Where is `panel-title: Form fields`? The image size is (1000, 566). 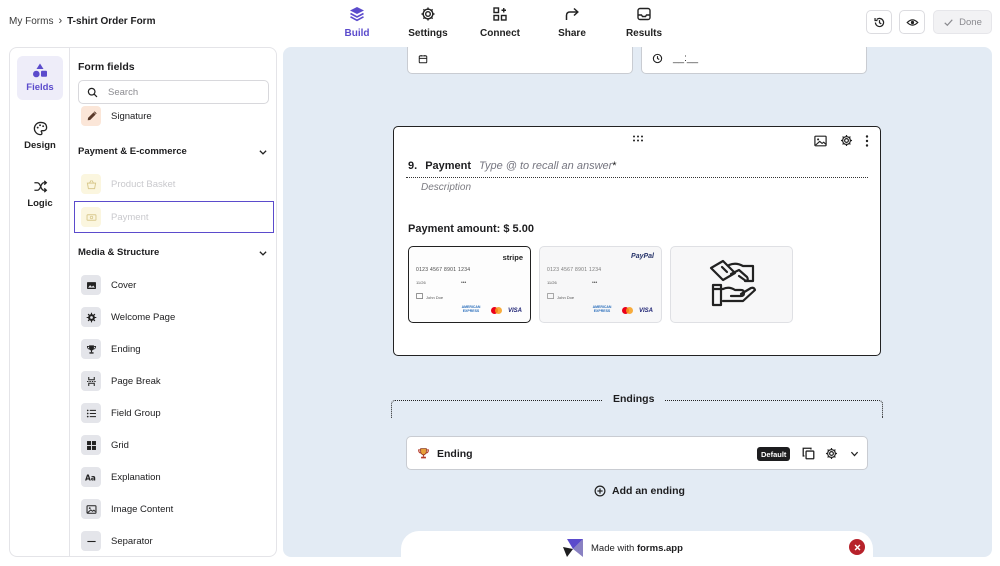
panel-title: Form fields is located at coordinates (106, 67).